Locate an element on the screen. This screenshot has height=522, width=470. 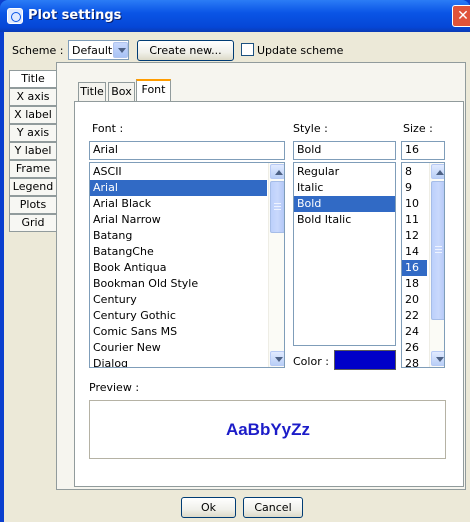
style-list: Regular Italic Bold Bold Italic is located at coordinates (344, 254).